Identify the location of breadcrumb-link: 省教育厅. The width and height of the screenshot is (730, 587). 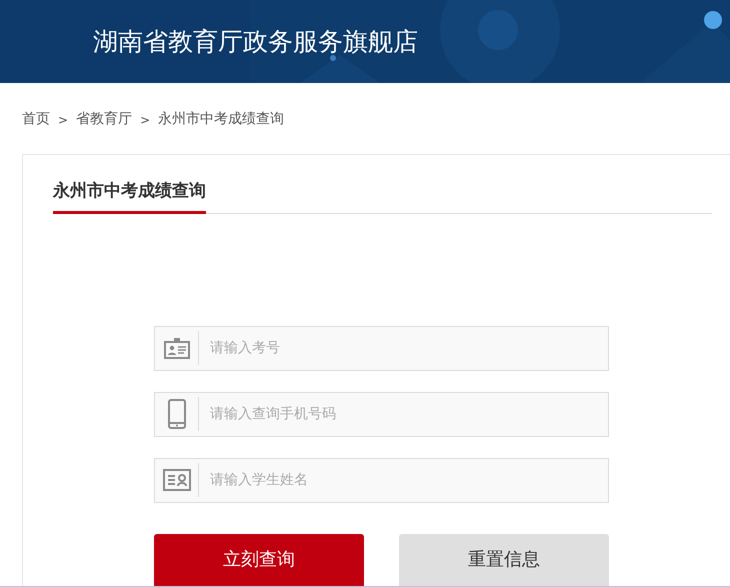
(104, 119).